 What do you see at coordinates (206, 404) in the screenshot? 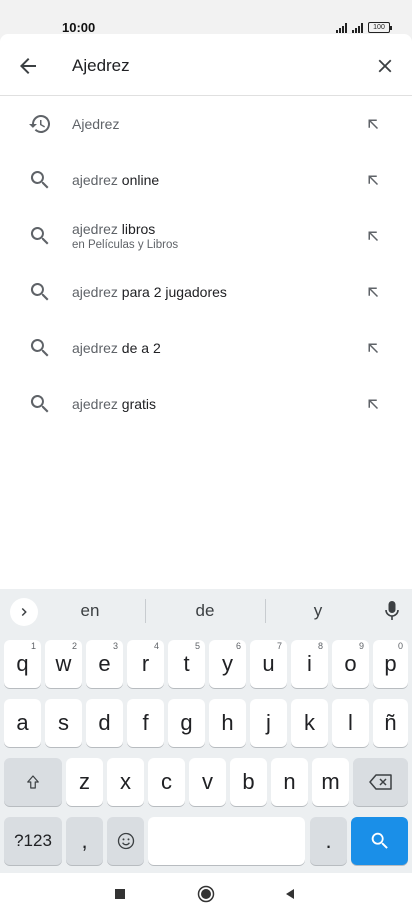
I see `suggestion-item: ajedrez gratis` at bounding box center [206, 404].